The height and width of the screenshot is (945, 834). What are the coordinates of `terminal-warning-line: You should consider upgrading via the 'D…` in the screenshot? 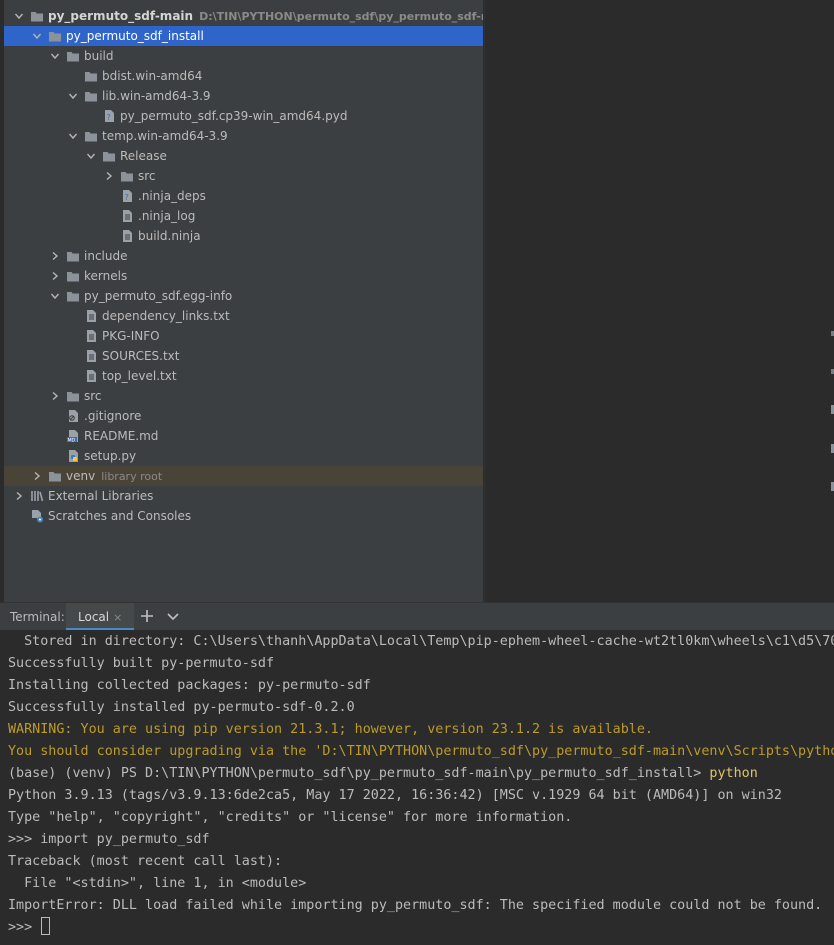 It's located at (421, 752).